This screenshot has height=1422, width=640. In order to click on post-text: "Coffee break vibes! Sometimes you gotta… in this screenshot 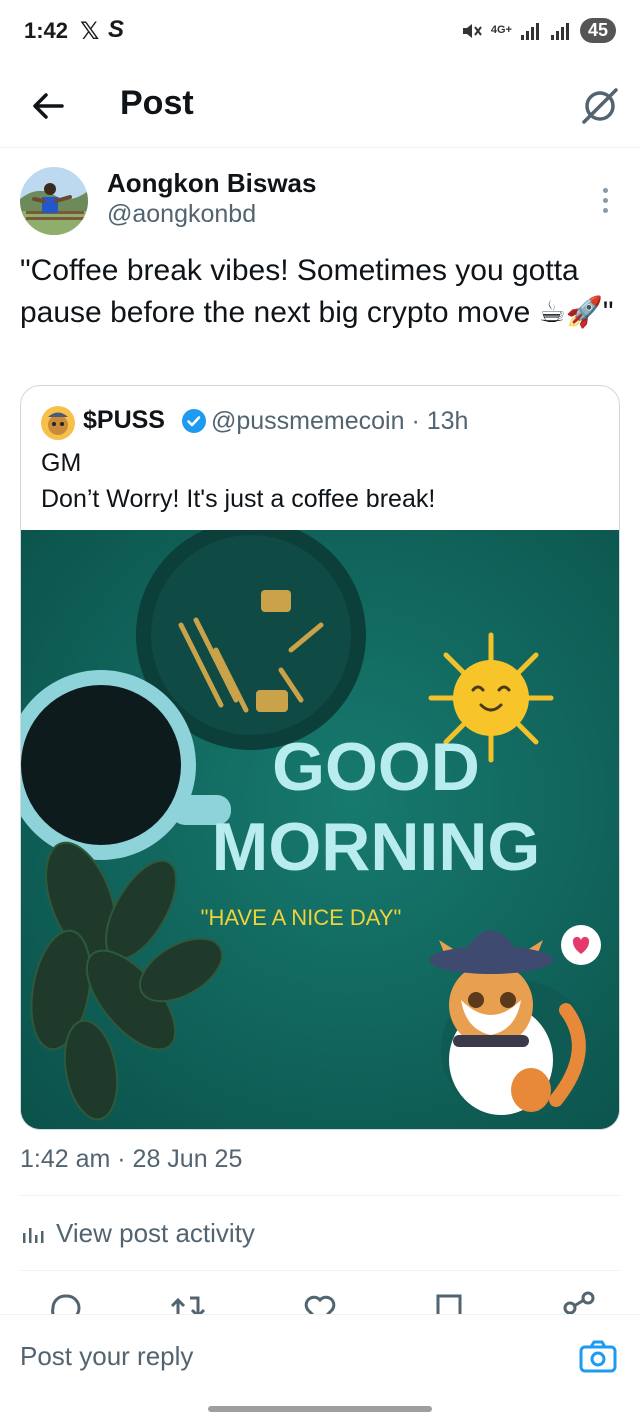, I will do `click(317, 291)`.